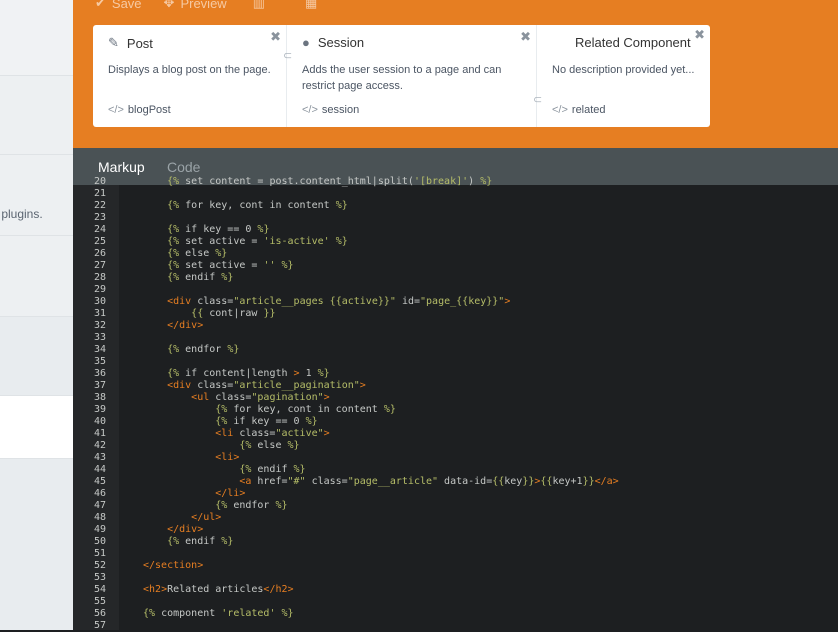 The height and width of the screenshot is (632, 838). I want to click on table-icon: ▦, so click(311, 5).